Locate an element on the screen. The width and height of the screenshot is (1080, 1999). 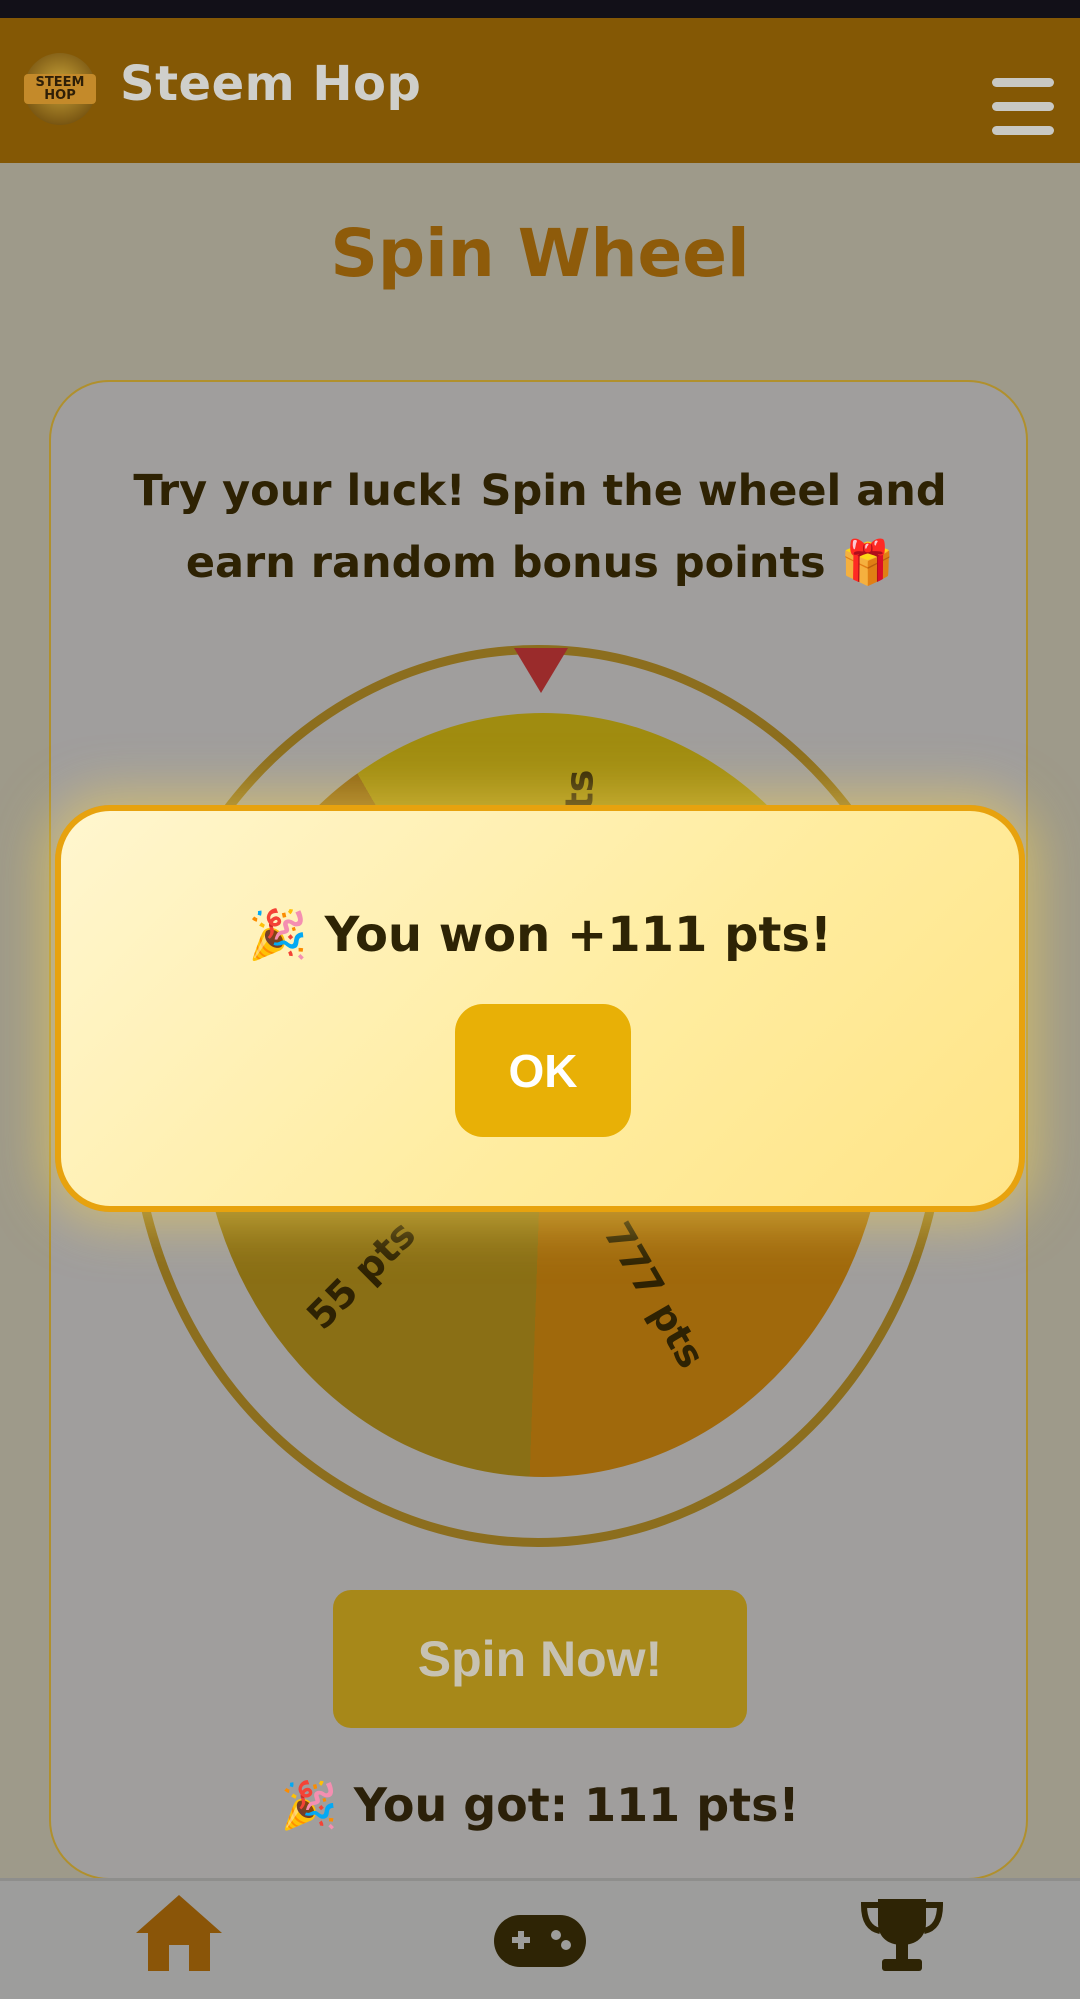
win-message: 🎉 You won +111 pts! is located at coordinates (540, 935).